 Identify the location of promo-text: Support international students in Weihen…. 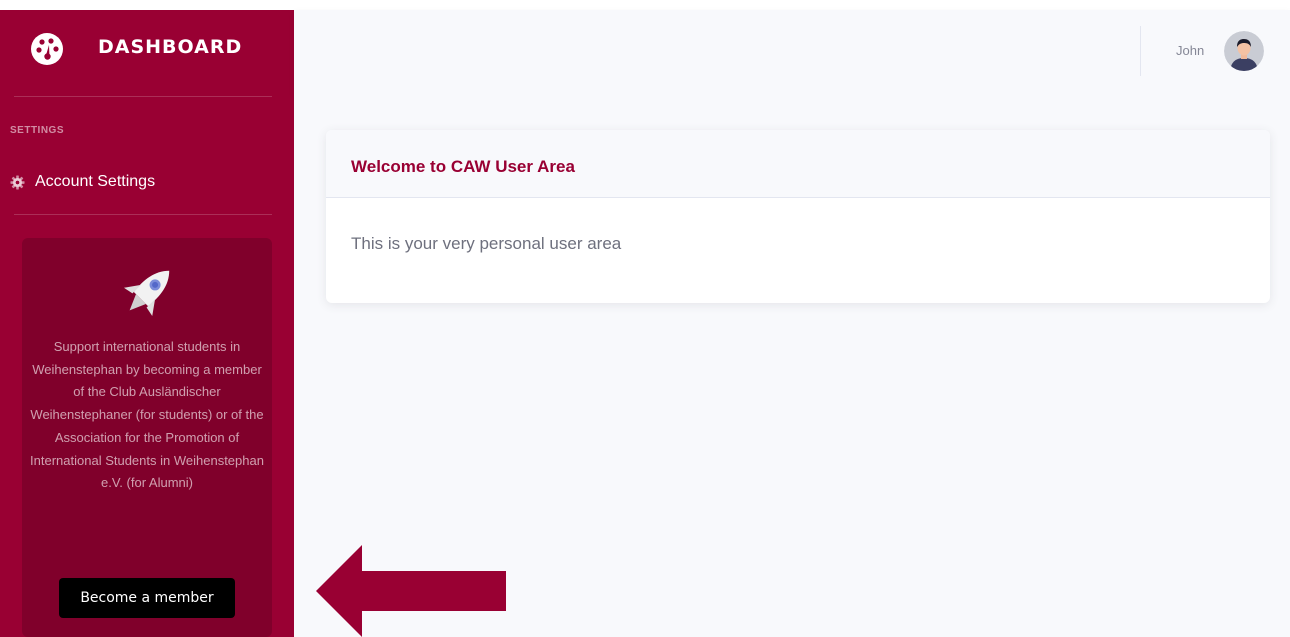
(147, 415).